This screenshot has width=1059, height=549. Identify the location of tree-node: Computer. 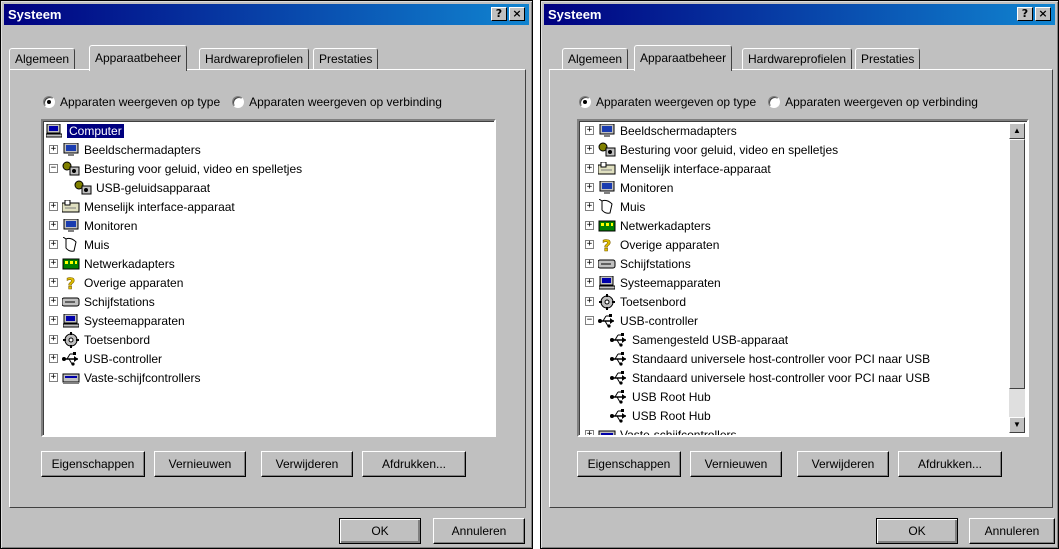
(85, 130).